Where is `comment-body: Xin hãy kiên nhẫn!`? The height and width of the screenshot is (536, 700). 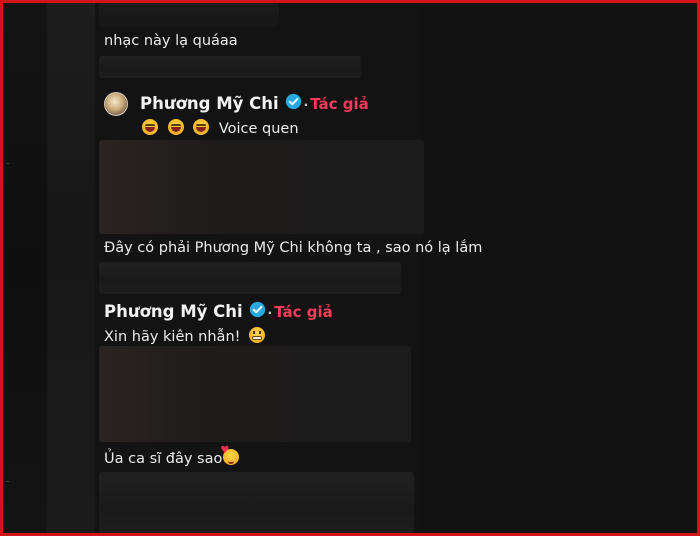
comment-body: Xin hãy kiên nhẫn! is located at coordinates (185, 336).